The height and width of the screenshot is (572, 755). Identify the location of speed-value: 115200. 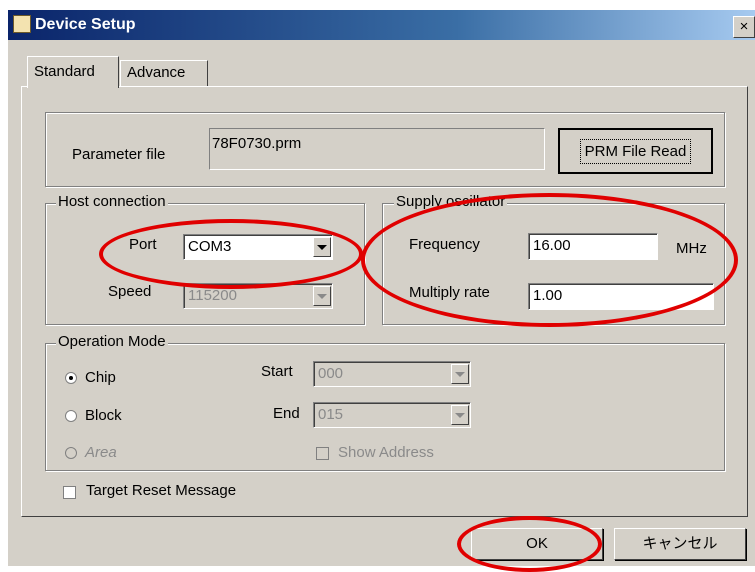
(212, 295).